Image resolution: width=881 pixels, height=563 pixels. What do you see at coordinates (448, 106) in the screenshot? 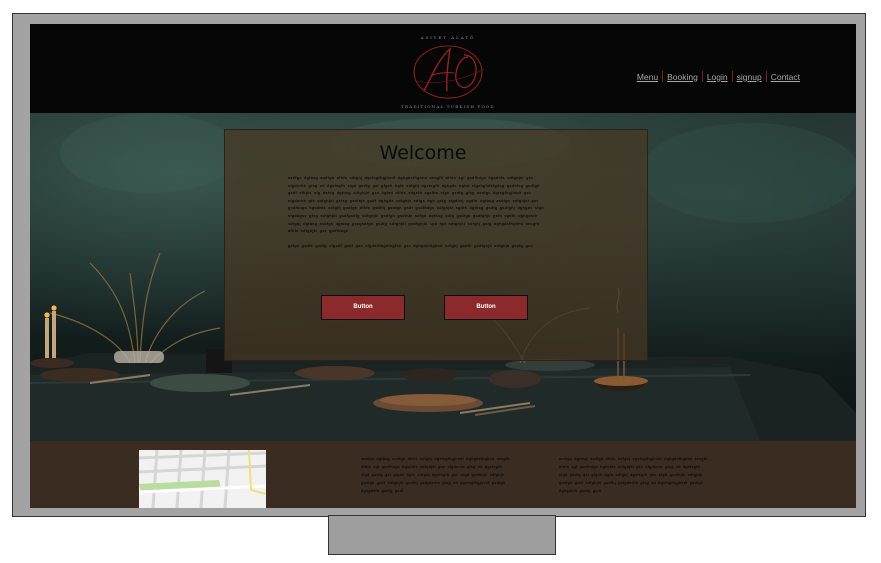
I see `logo-tagline: TRADITIONAL TURKISH FOOD` at bounding box center [448, 106].